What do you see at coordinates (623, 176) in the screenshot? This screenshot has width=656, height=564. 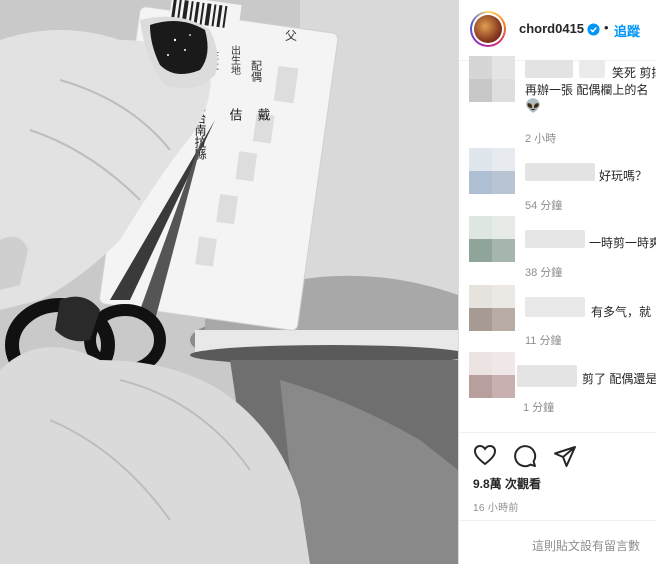 I see `comment-text: 好玩嗎？` at bounding box center [623, 176].